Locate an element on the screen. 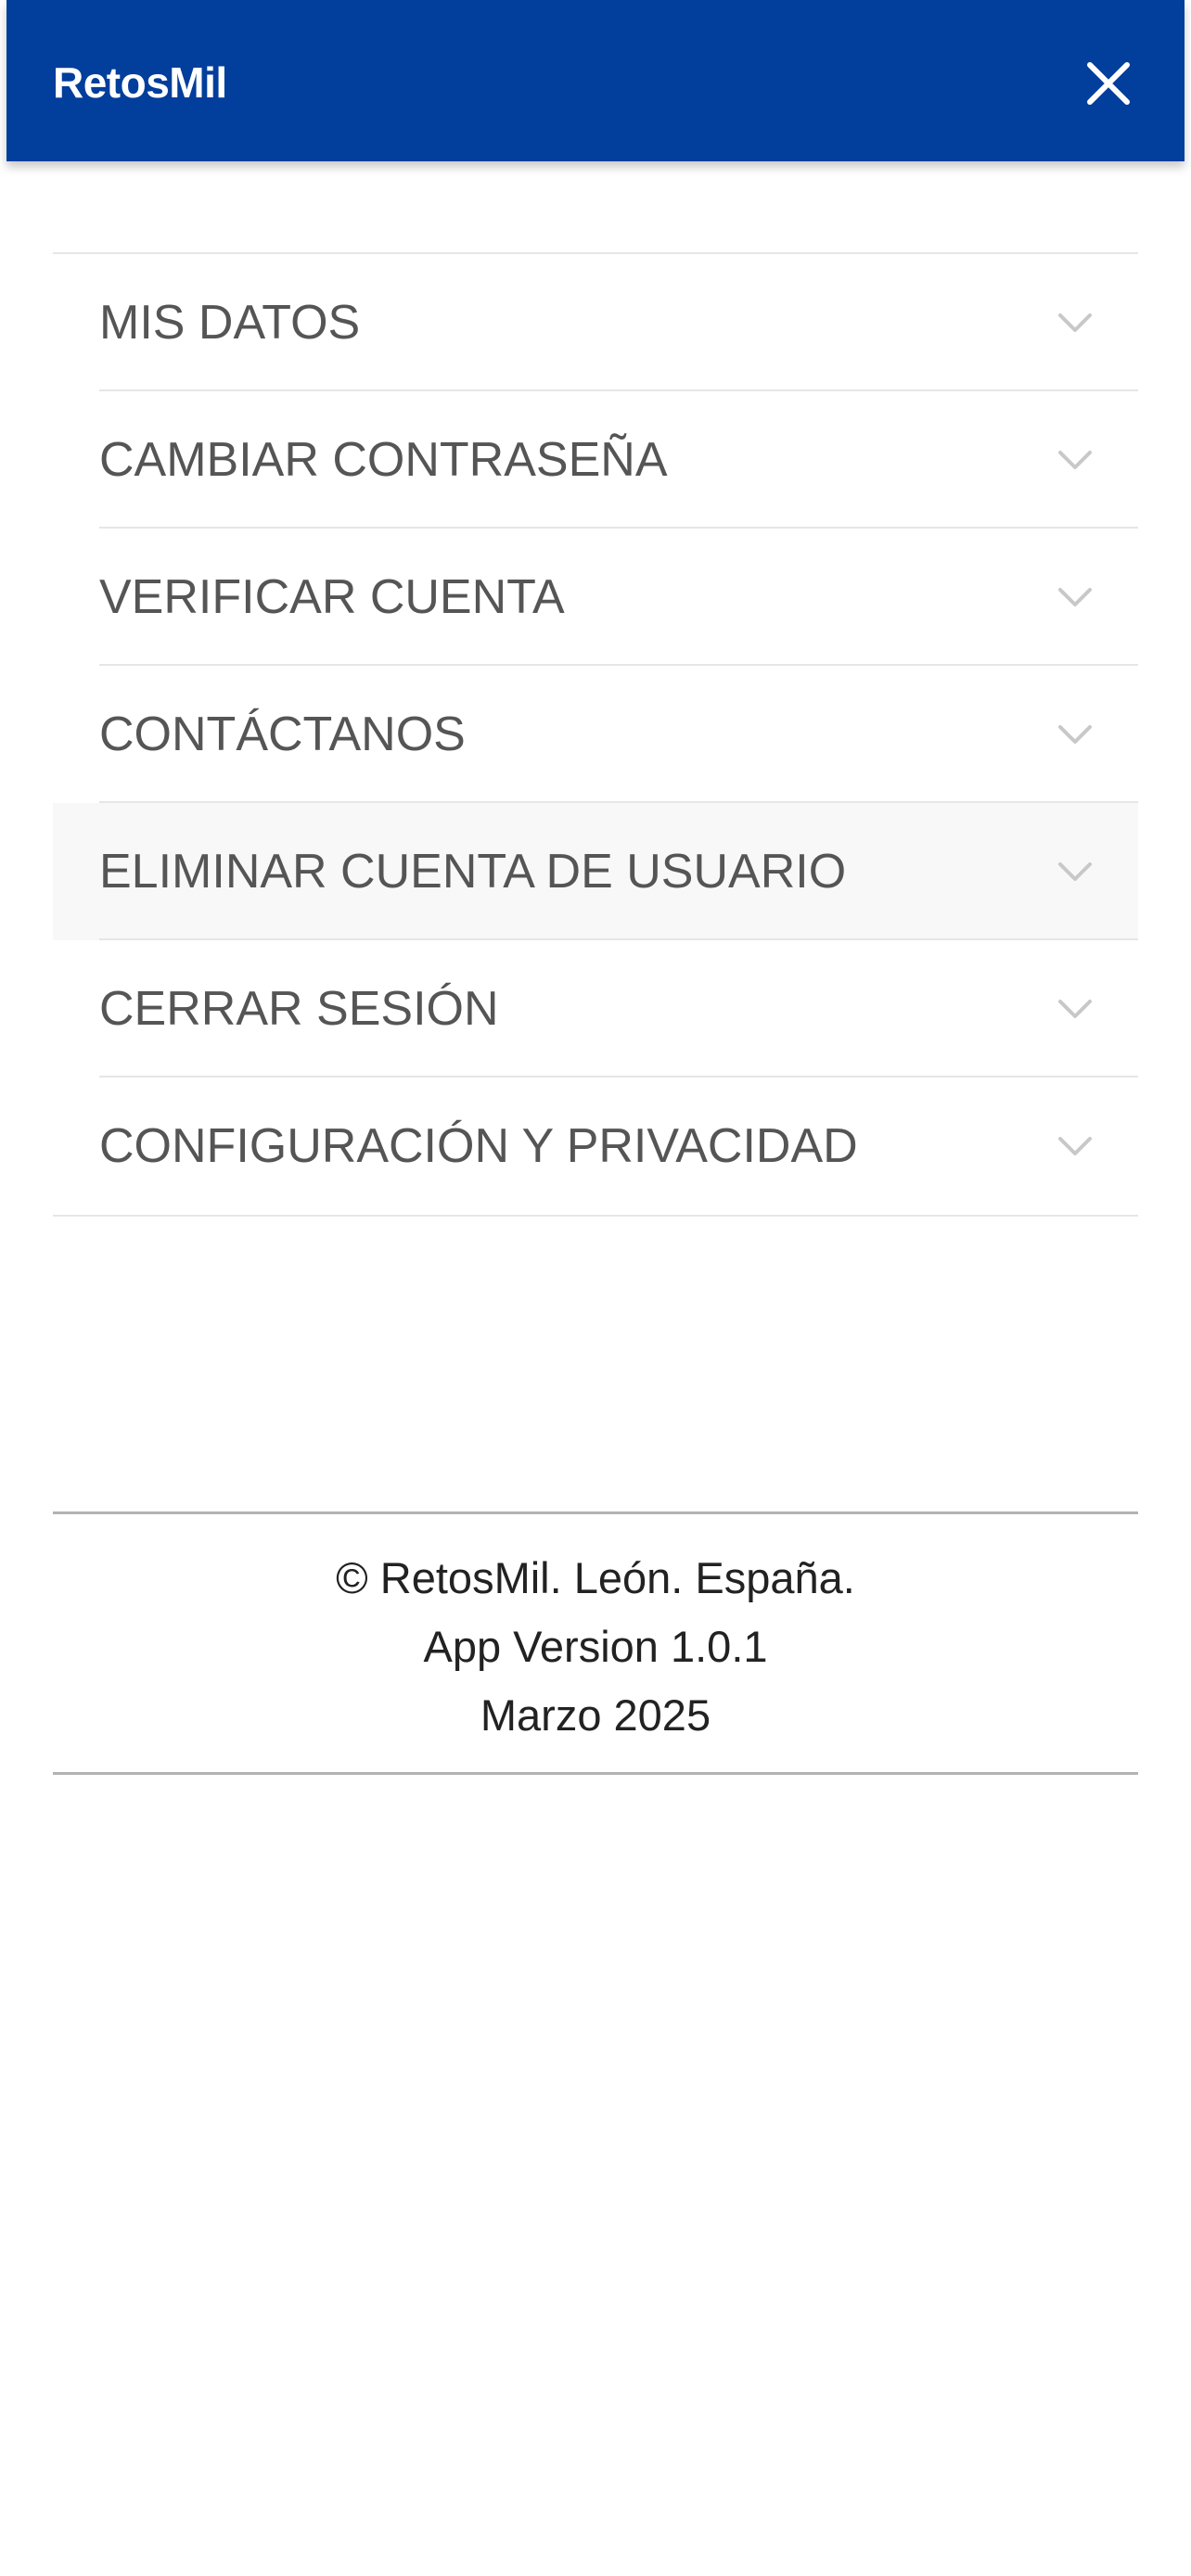 The height and width of the screenshot is (2576, 1191). app-version-text: App Version 1.0.1 is located at coordinates (595, 1646).